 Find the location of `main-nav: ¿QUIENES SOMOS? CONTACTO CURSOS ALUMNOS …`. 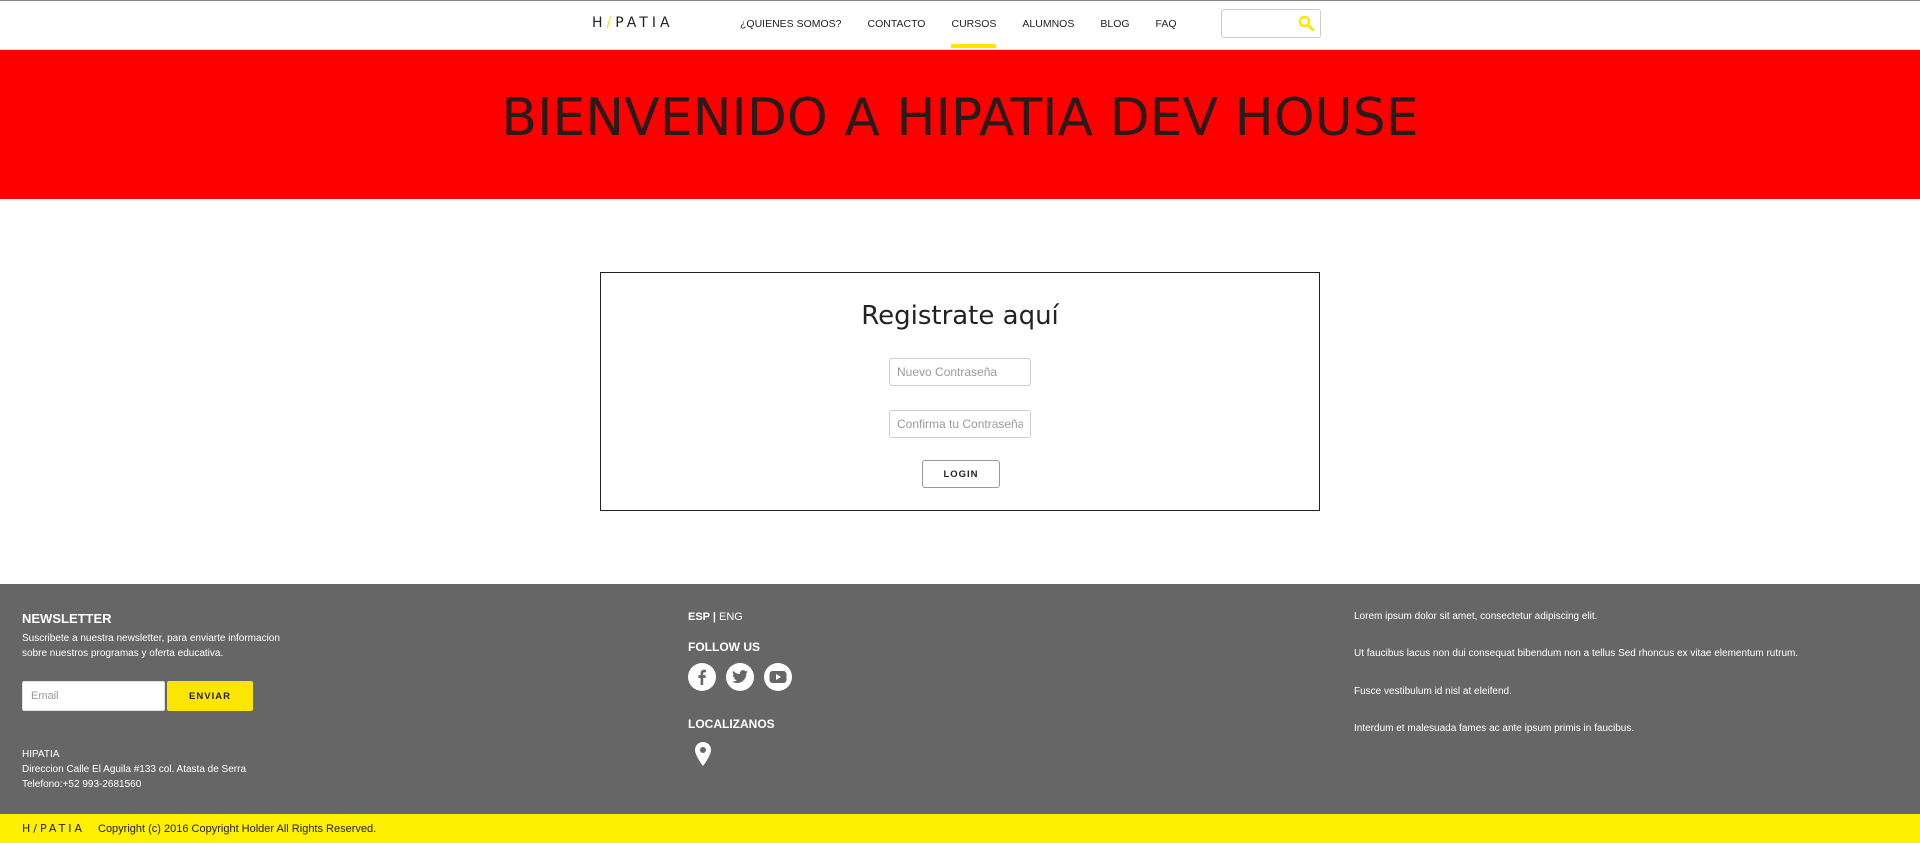

main-nav: ¿QUIENES SOMOS? CONTACTO CURSOS ALUMNOS … is located at coordinates (971, 25).